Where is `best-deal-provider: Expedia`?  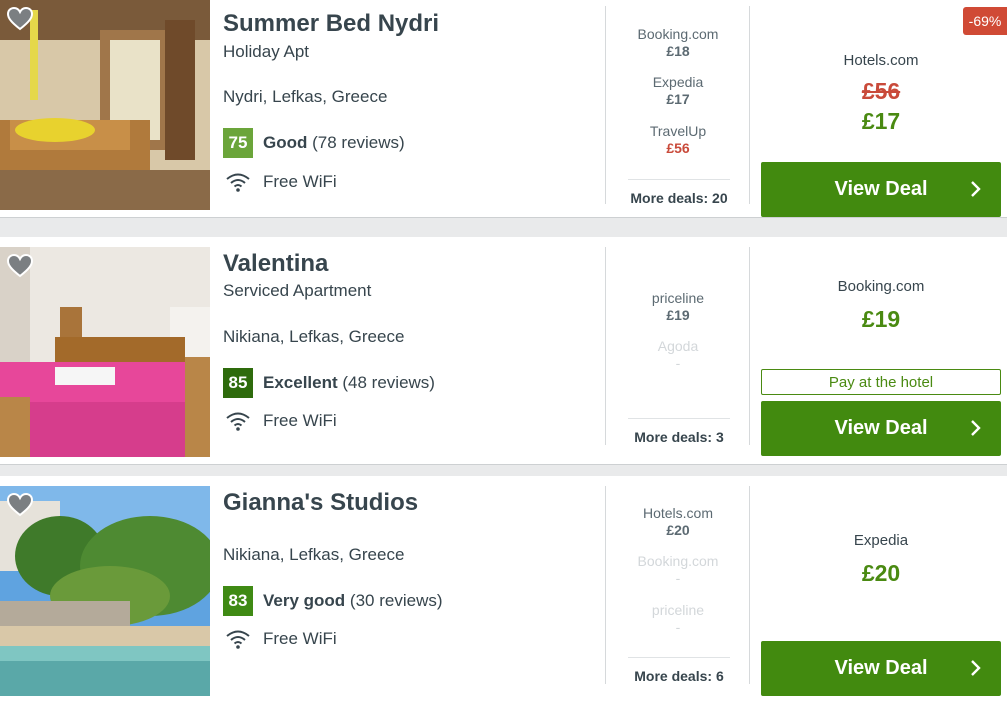
best-deal-provider: Expedia is located at coordinates (881, 540).